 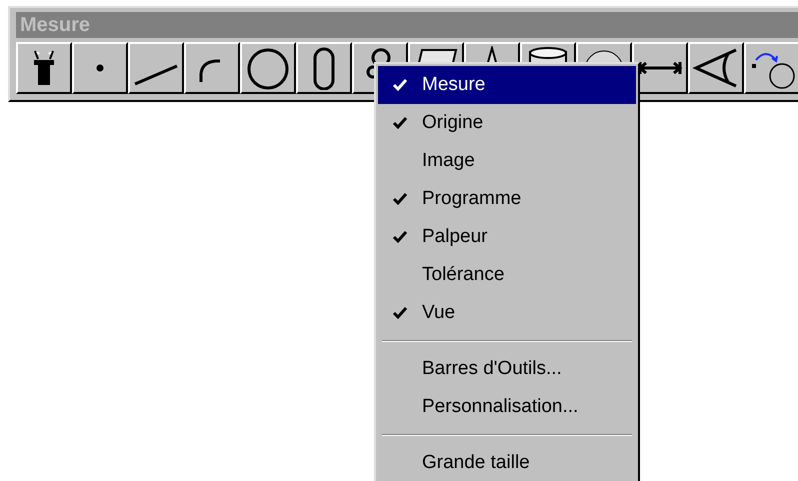 I want to click on line-icon, so click(x=156, y=75).